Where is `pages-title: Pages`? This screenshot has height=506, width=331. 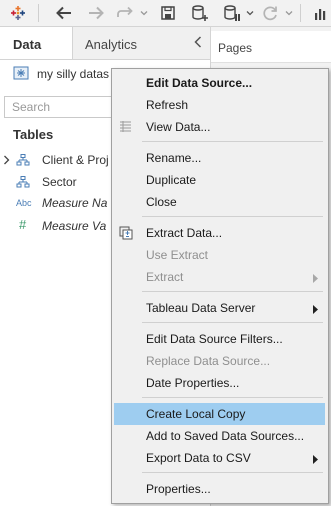
pages-title: Pages is located at coordinates (235, 48).